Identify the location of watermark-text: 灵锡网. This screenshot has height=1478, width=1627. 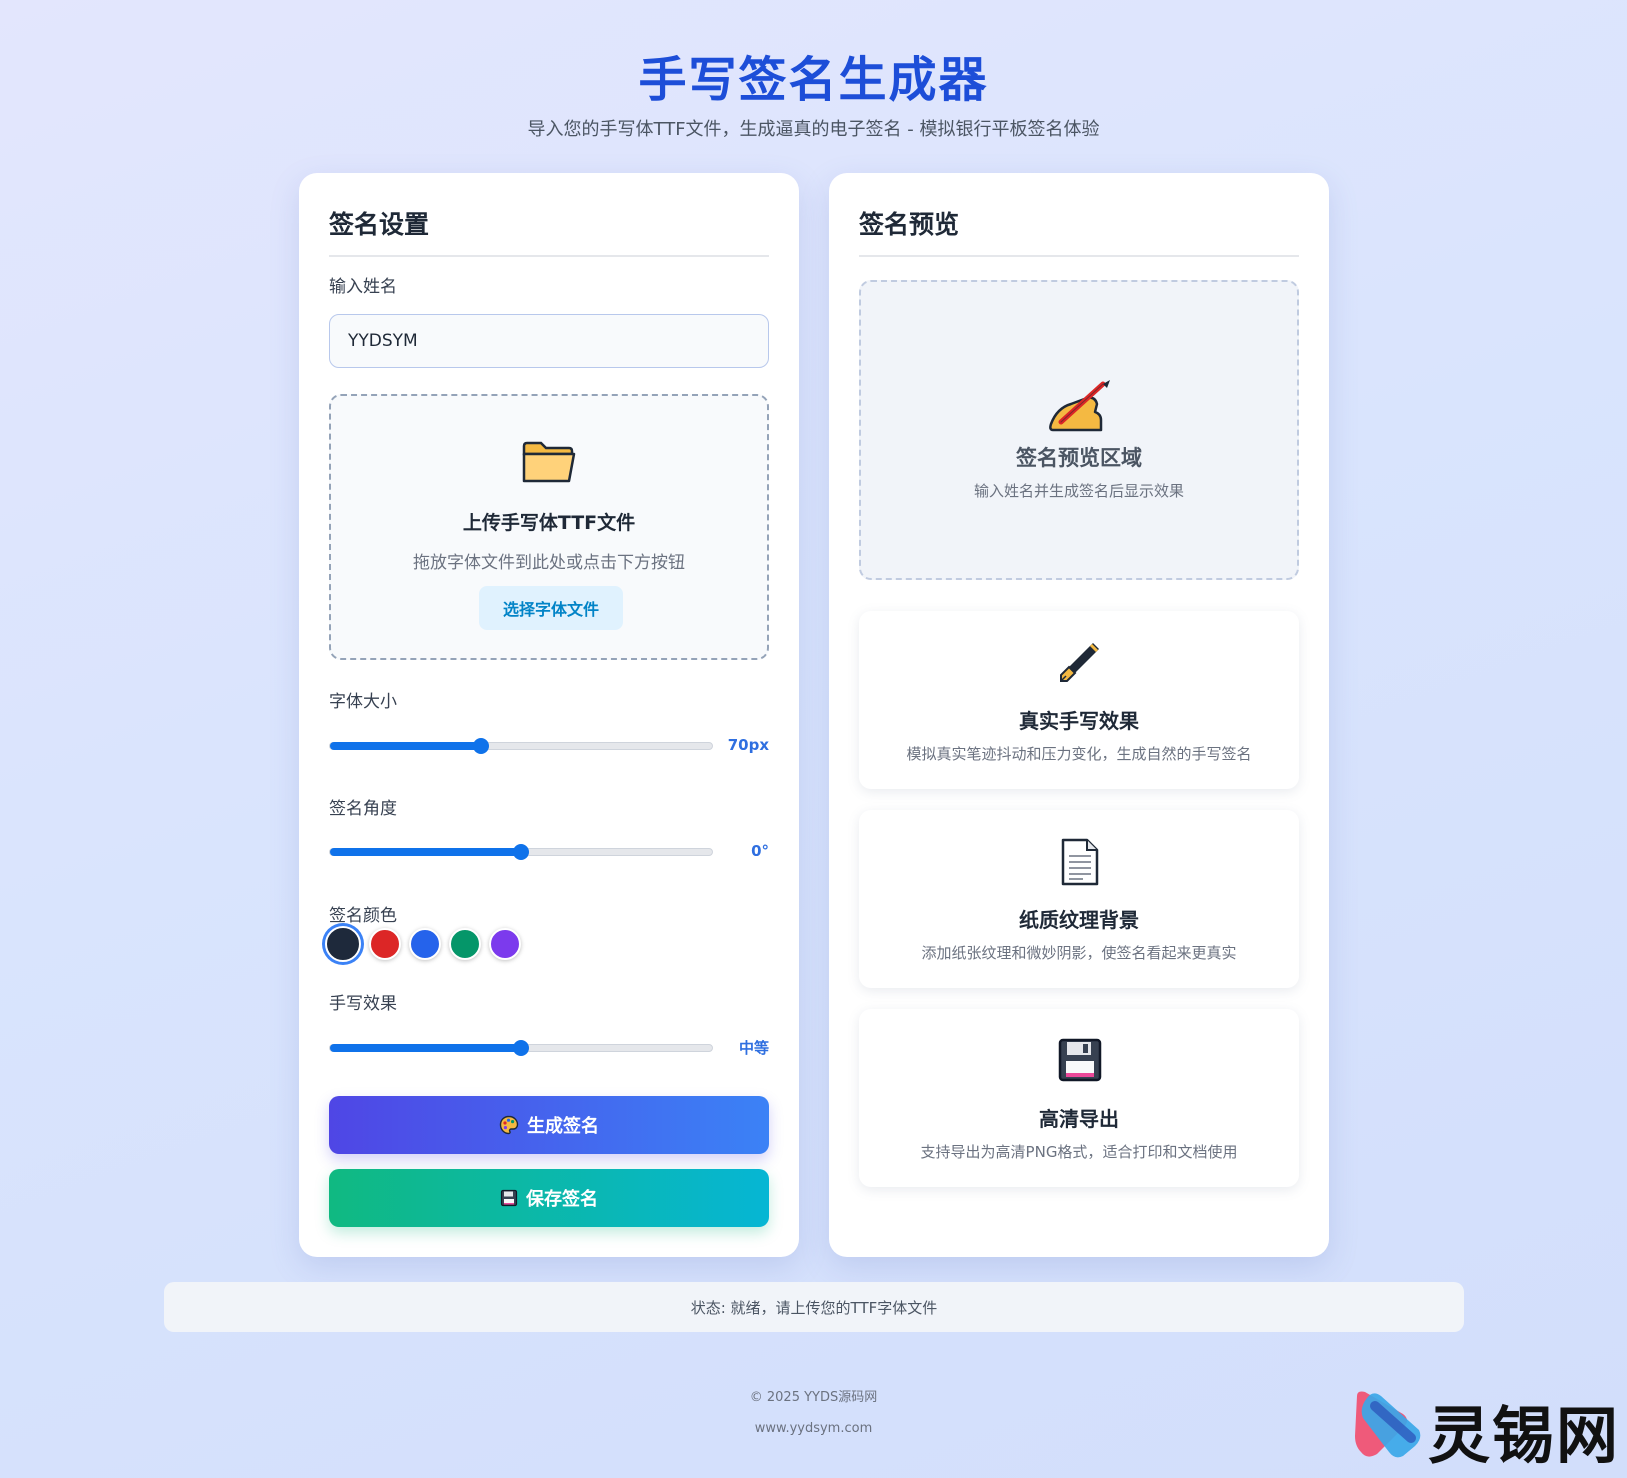
(1524, 1435).